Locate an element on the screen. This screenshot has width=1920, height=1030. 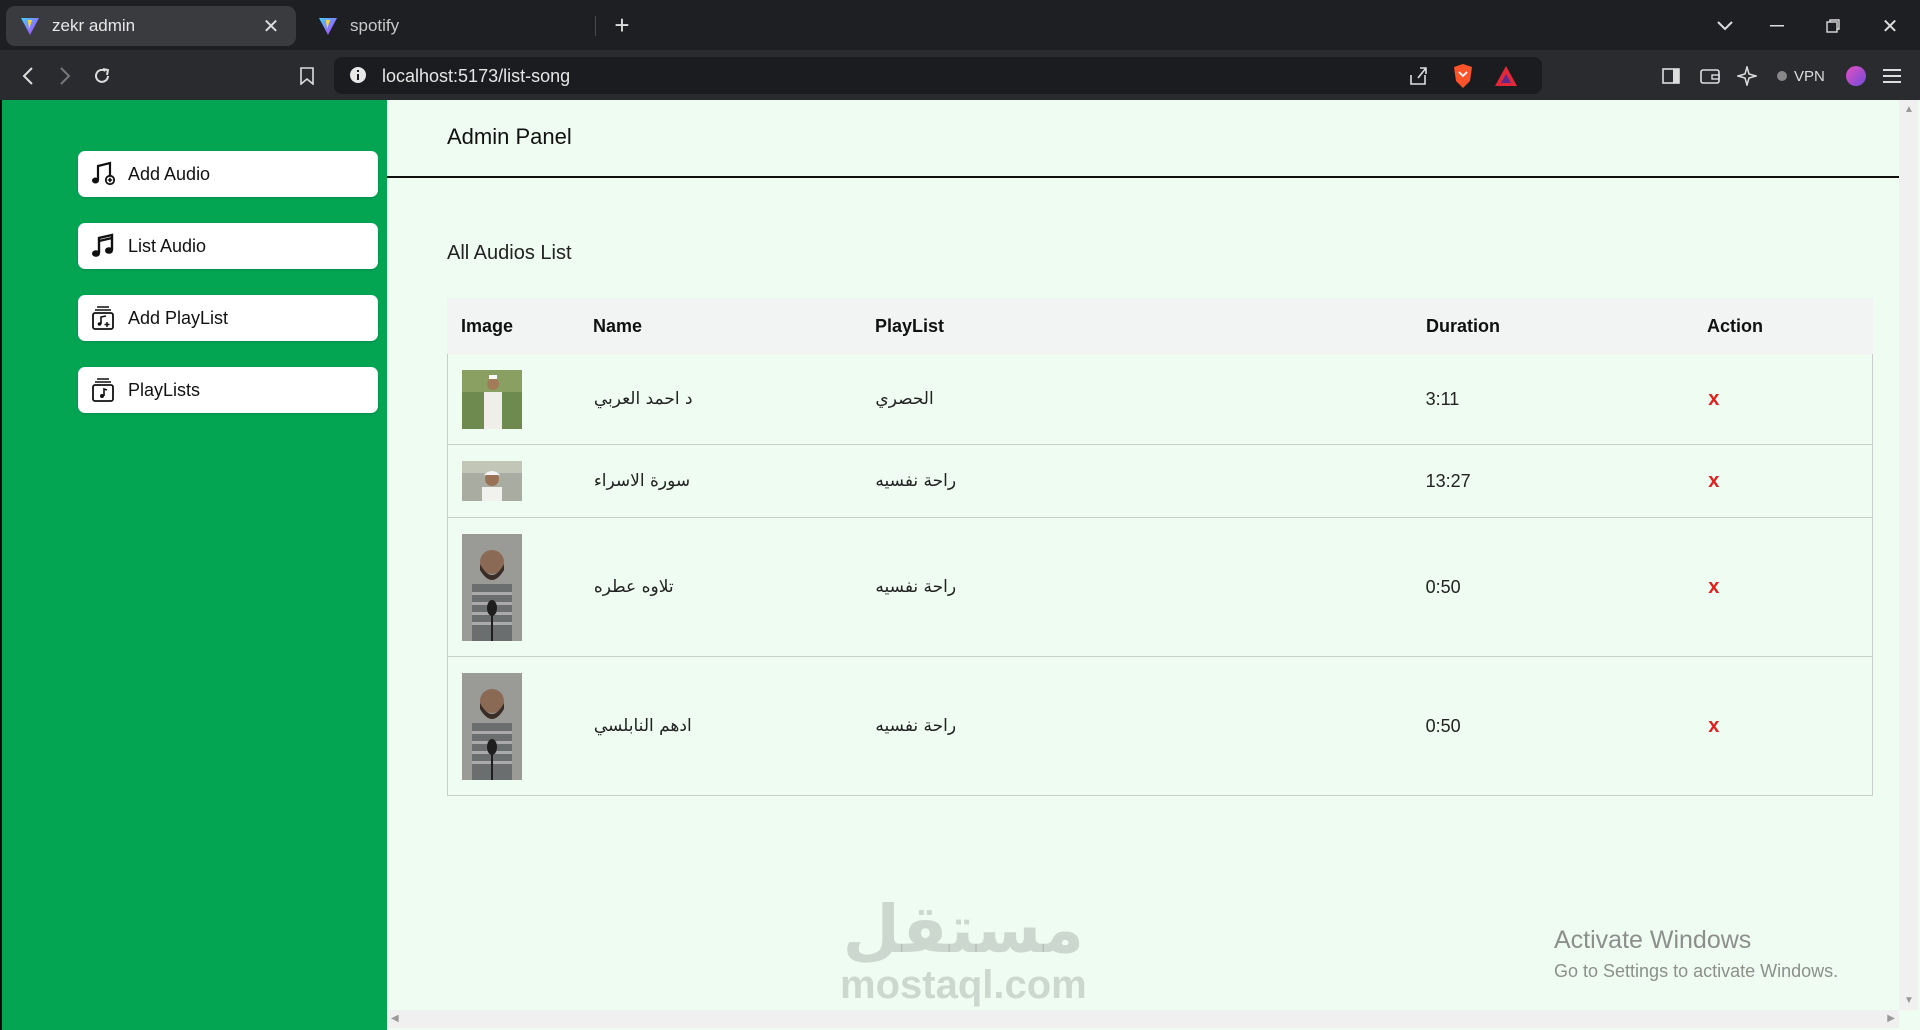
music-add-icon is located at coordinates (104, 173).